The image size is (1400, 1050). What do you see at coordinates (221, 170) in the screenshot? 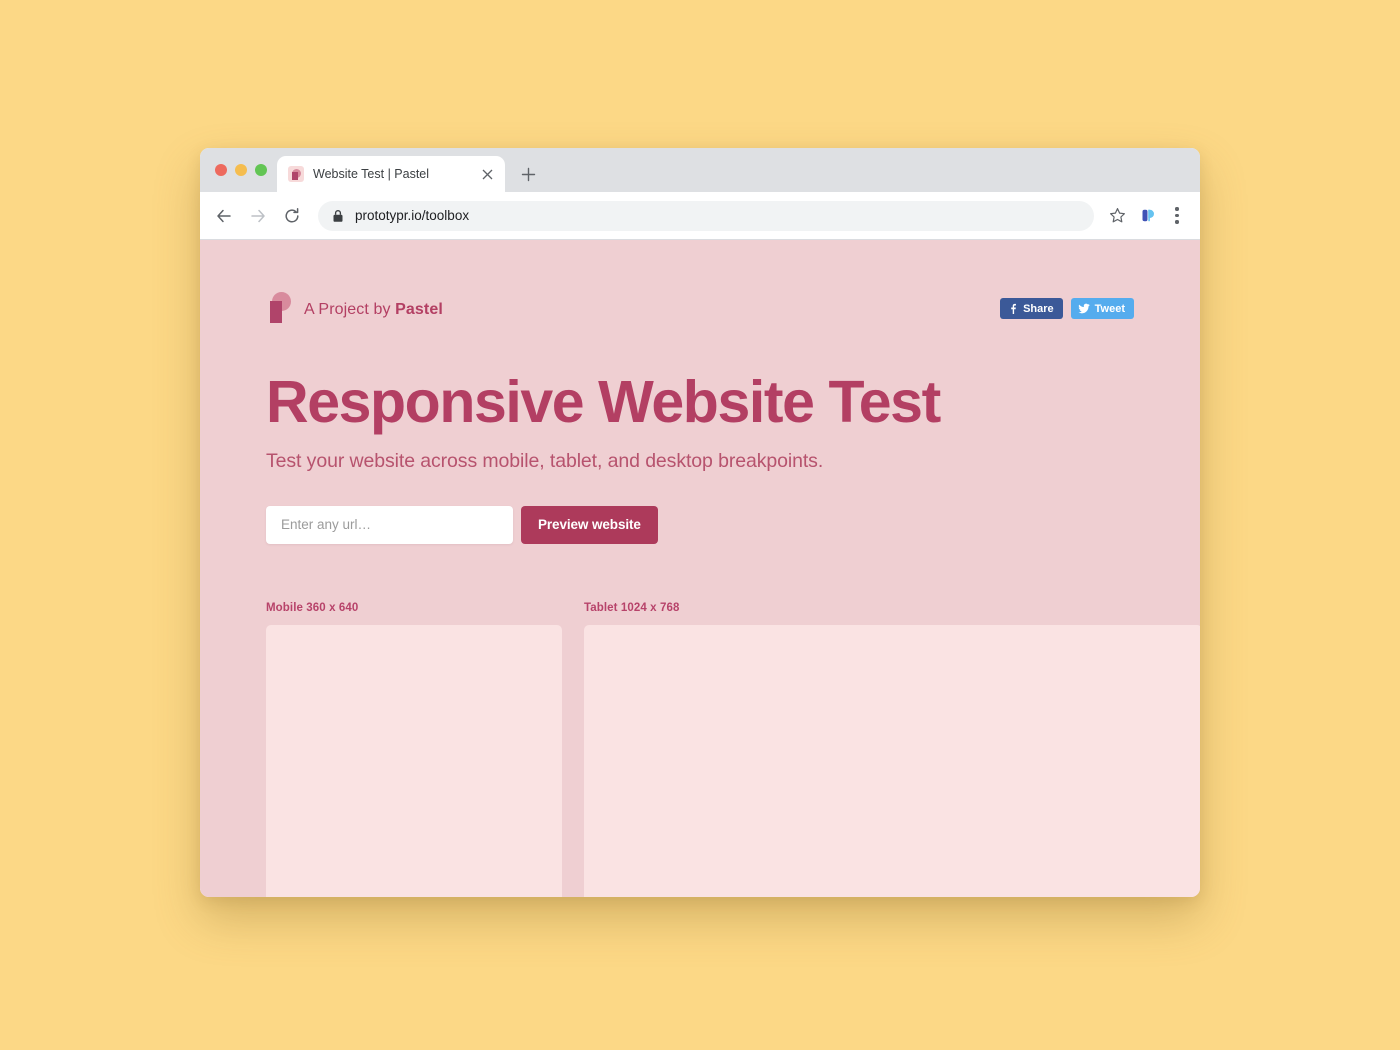
I see `window-close-button` at bounding box center [221, 170].